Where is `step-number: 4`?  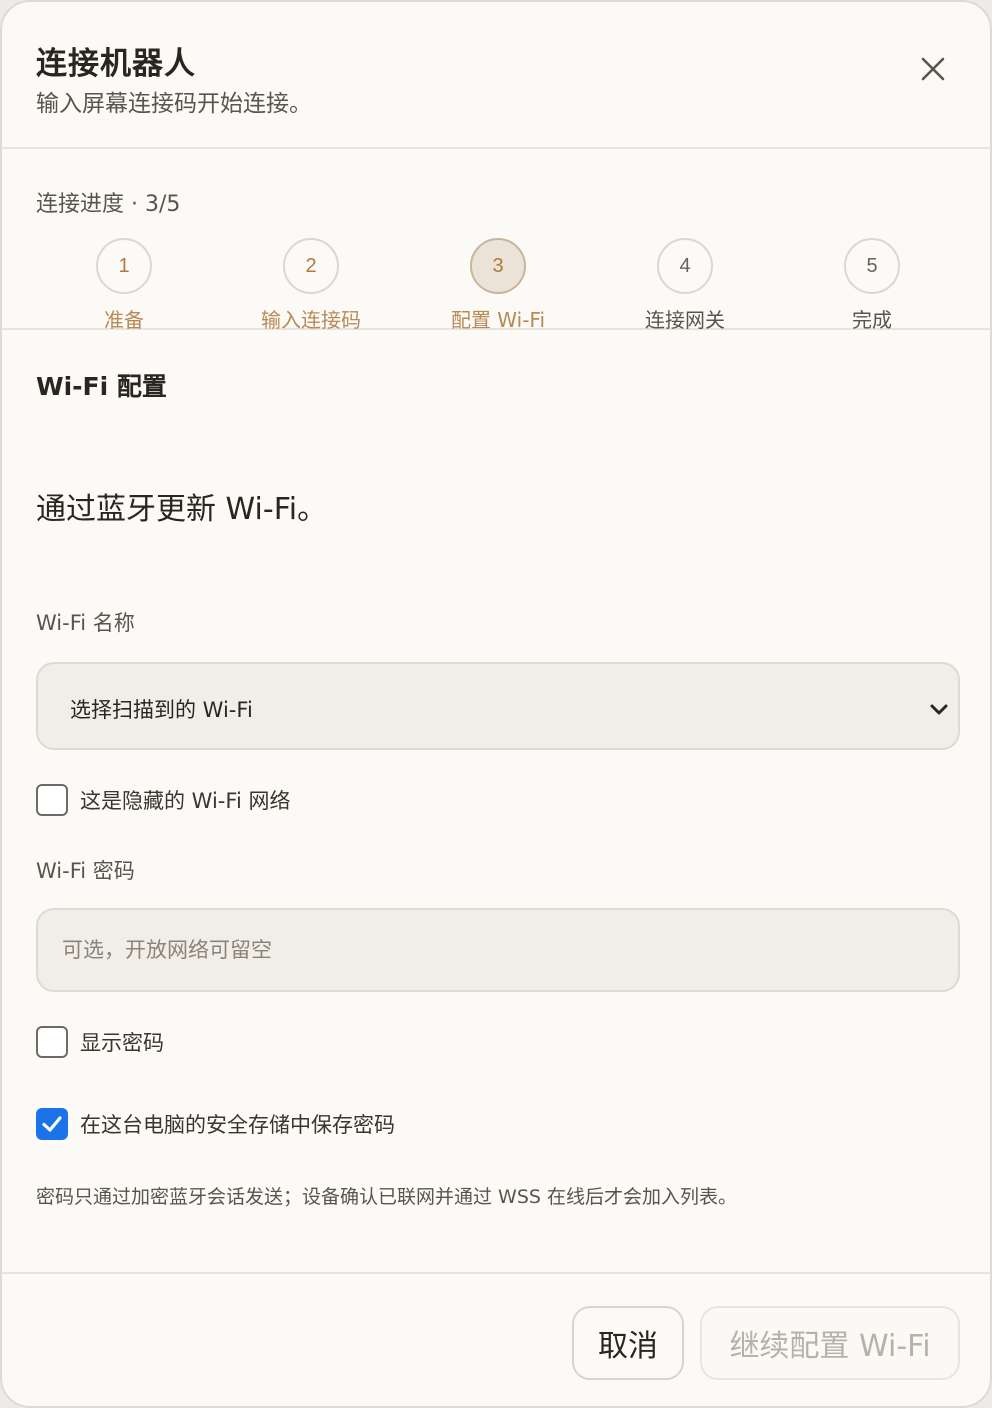 step-number: 4 is located at coordinates (685, 266).